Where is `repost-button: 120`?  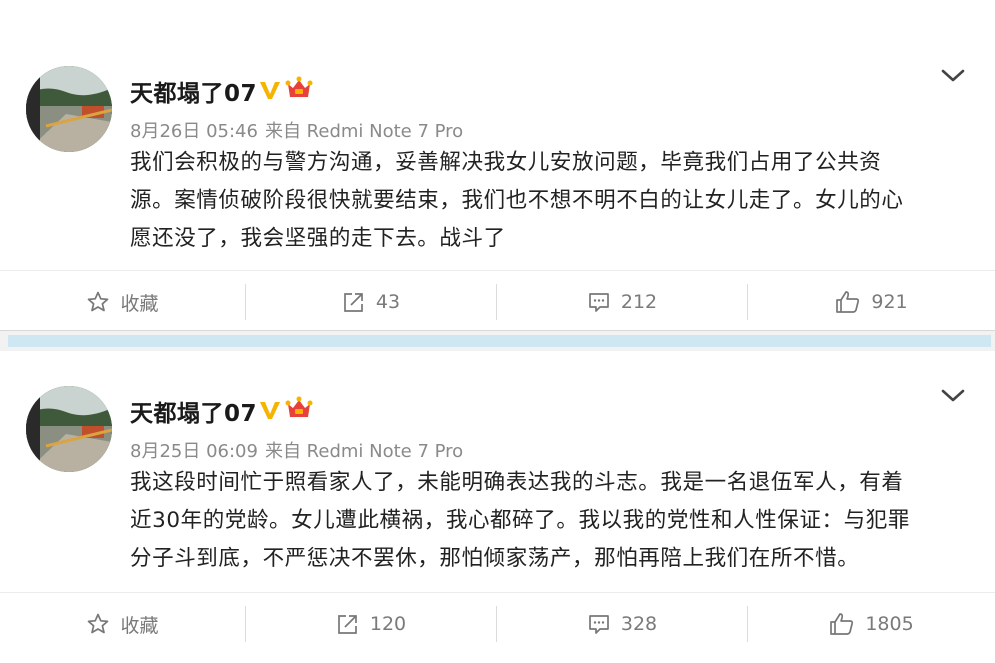 repost-button: 120 is located at coordinates (371, 624).